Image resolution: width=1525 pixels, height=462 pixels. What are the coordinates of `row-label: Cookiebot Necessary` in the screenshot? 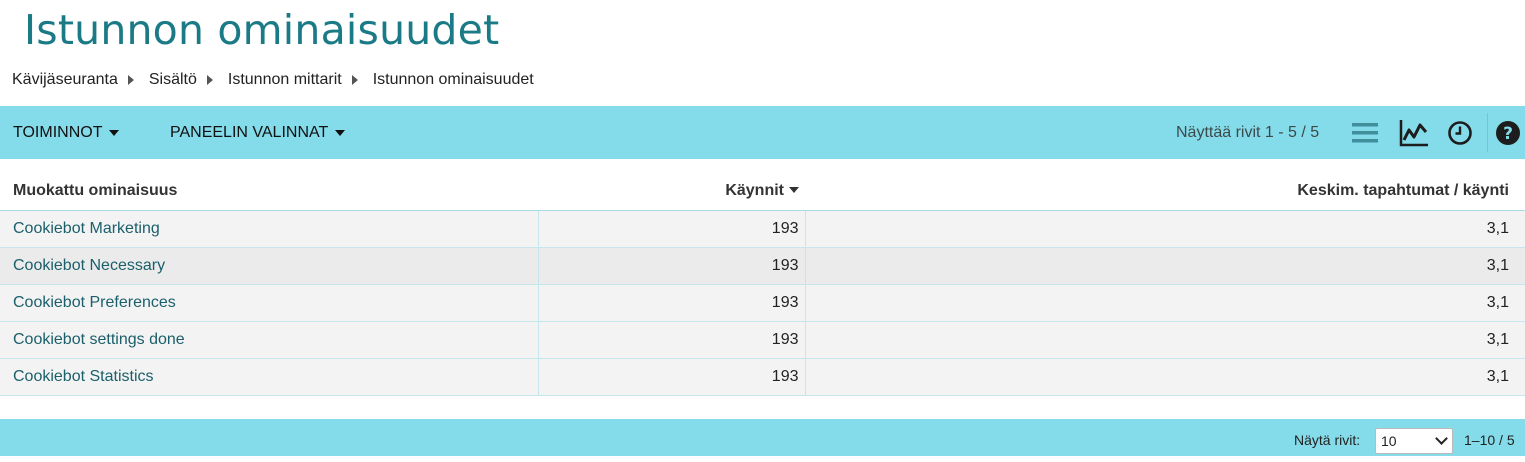 It's located at (269, 266).